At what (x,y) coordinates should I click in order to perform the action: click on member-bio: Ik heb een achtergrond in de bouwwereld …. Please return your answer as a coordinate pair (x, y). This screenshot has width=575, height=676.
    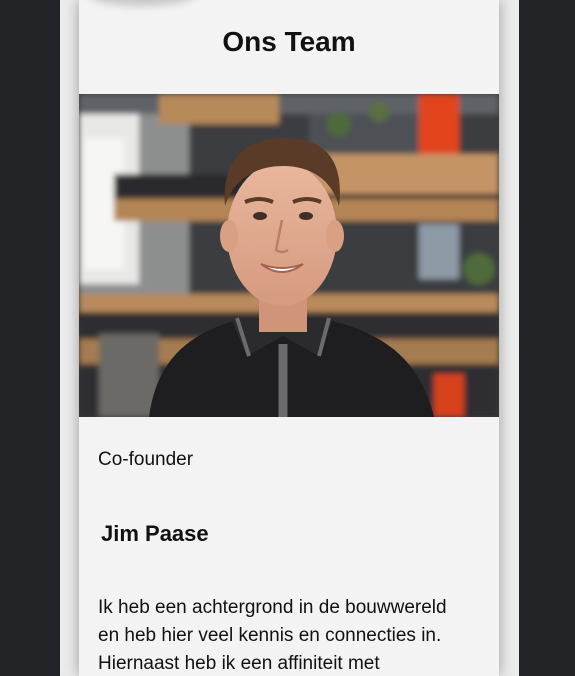
    Looking at the image, I should click on (272, 635).